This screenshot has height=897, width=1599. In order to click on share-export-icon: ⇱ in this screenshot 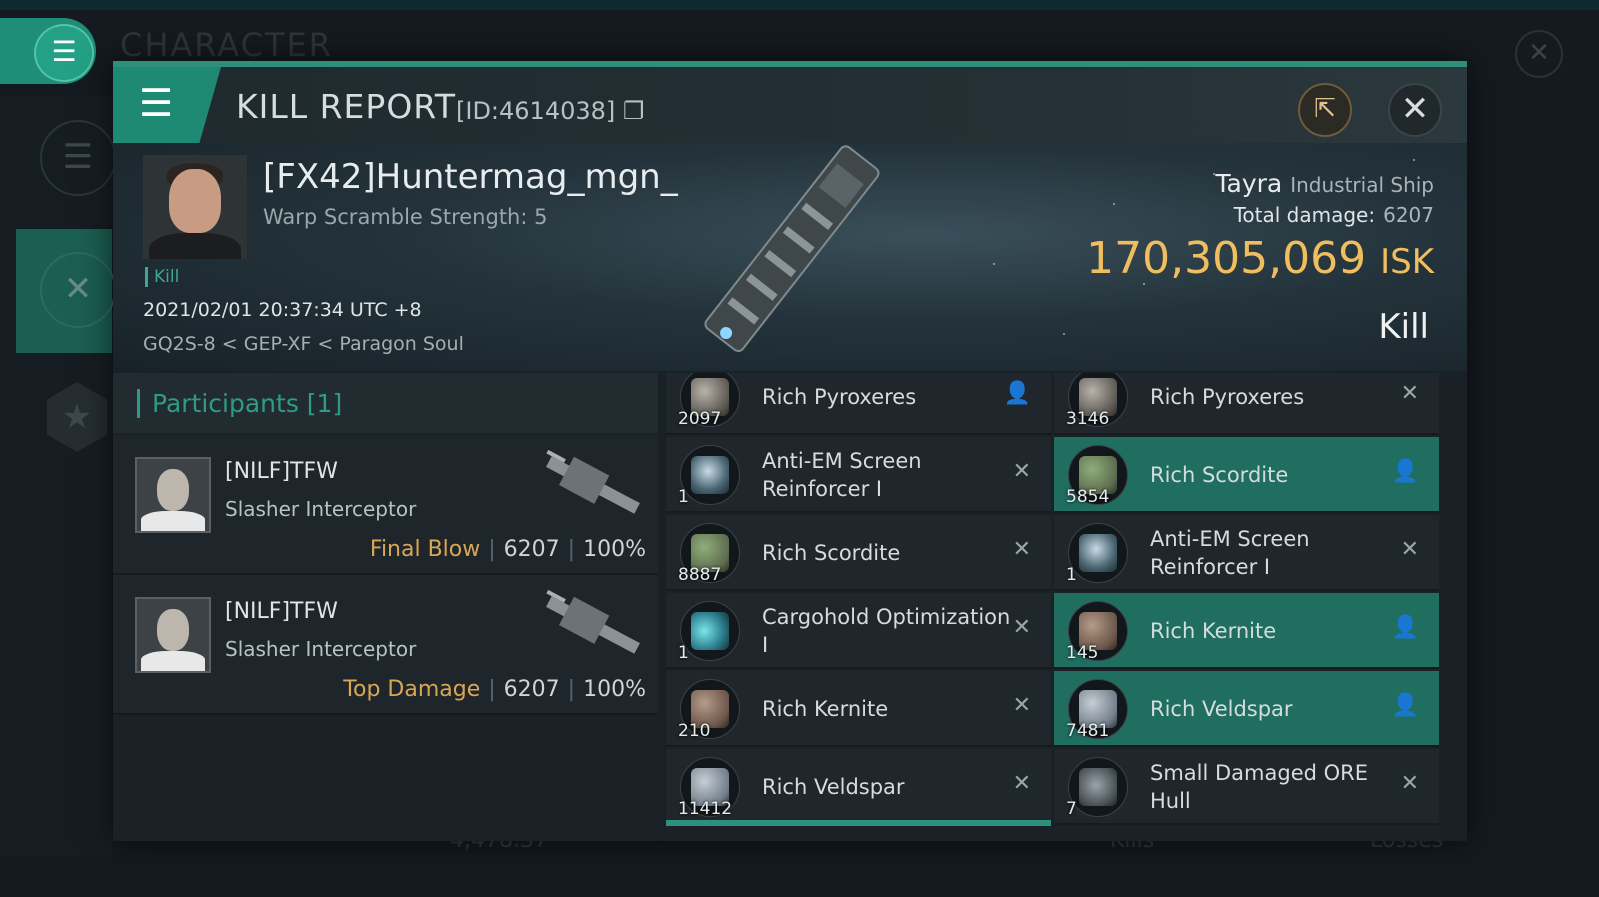, I will do `click(1325, 110)`.